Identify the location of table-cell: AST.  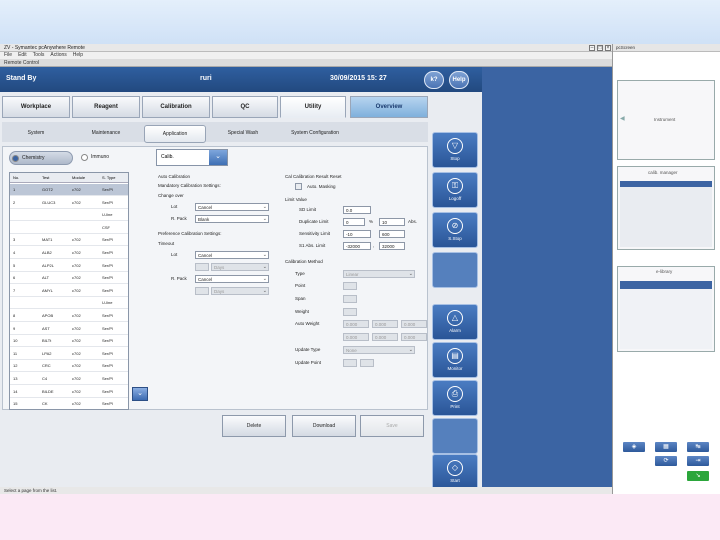
(46, 328).